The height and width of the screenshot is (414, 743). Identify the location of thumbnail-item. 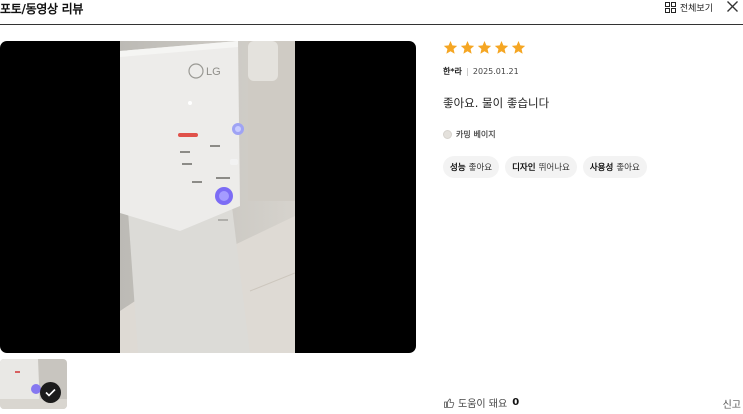
(33, 384).